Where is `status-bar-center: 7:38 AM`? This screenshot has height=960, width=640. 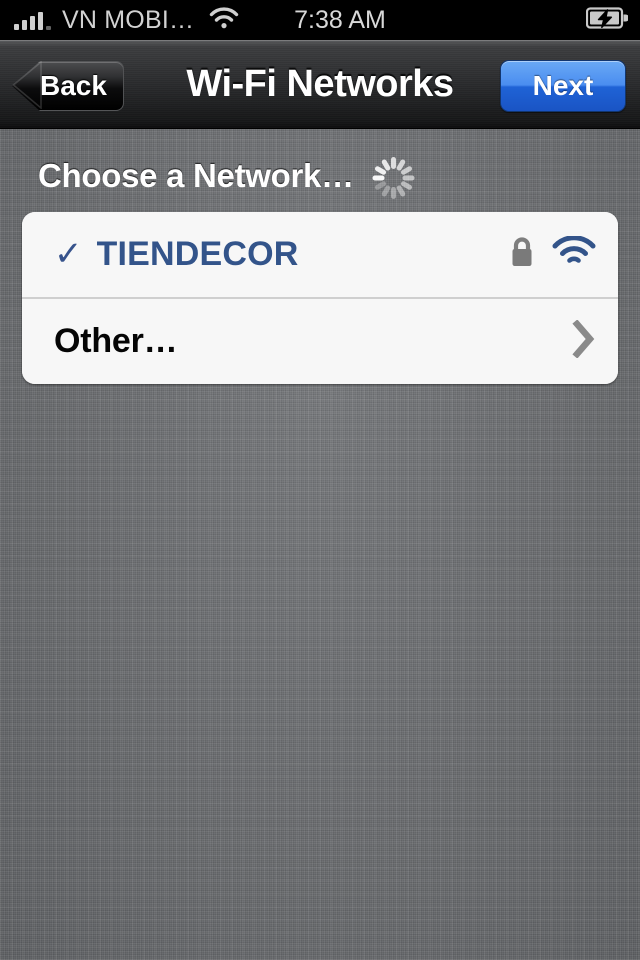
status-bar-center: 7:38 AM is located at coordinates (320, 20).